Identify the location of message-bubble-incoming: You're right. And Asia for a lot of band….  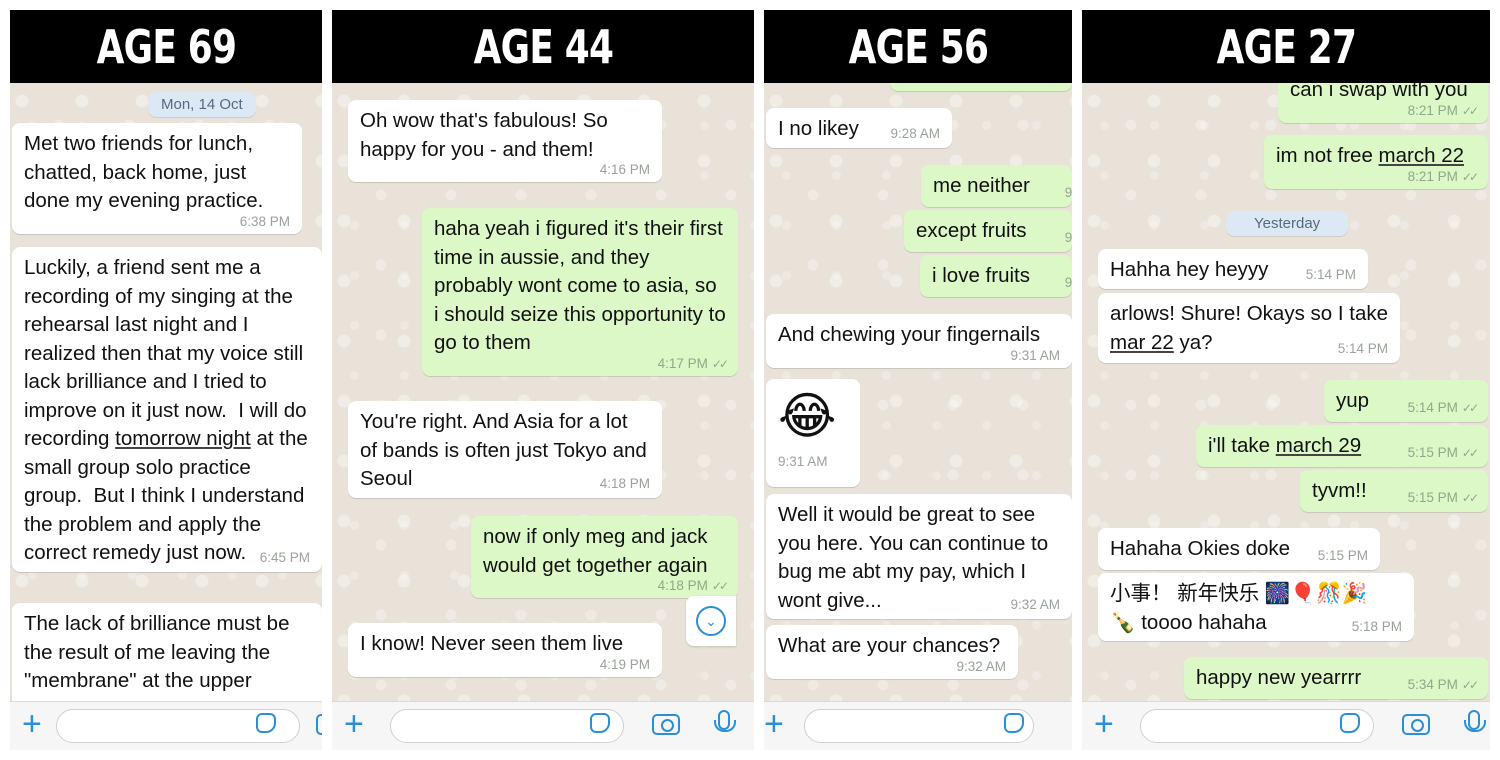
(505, 449).